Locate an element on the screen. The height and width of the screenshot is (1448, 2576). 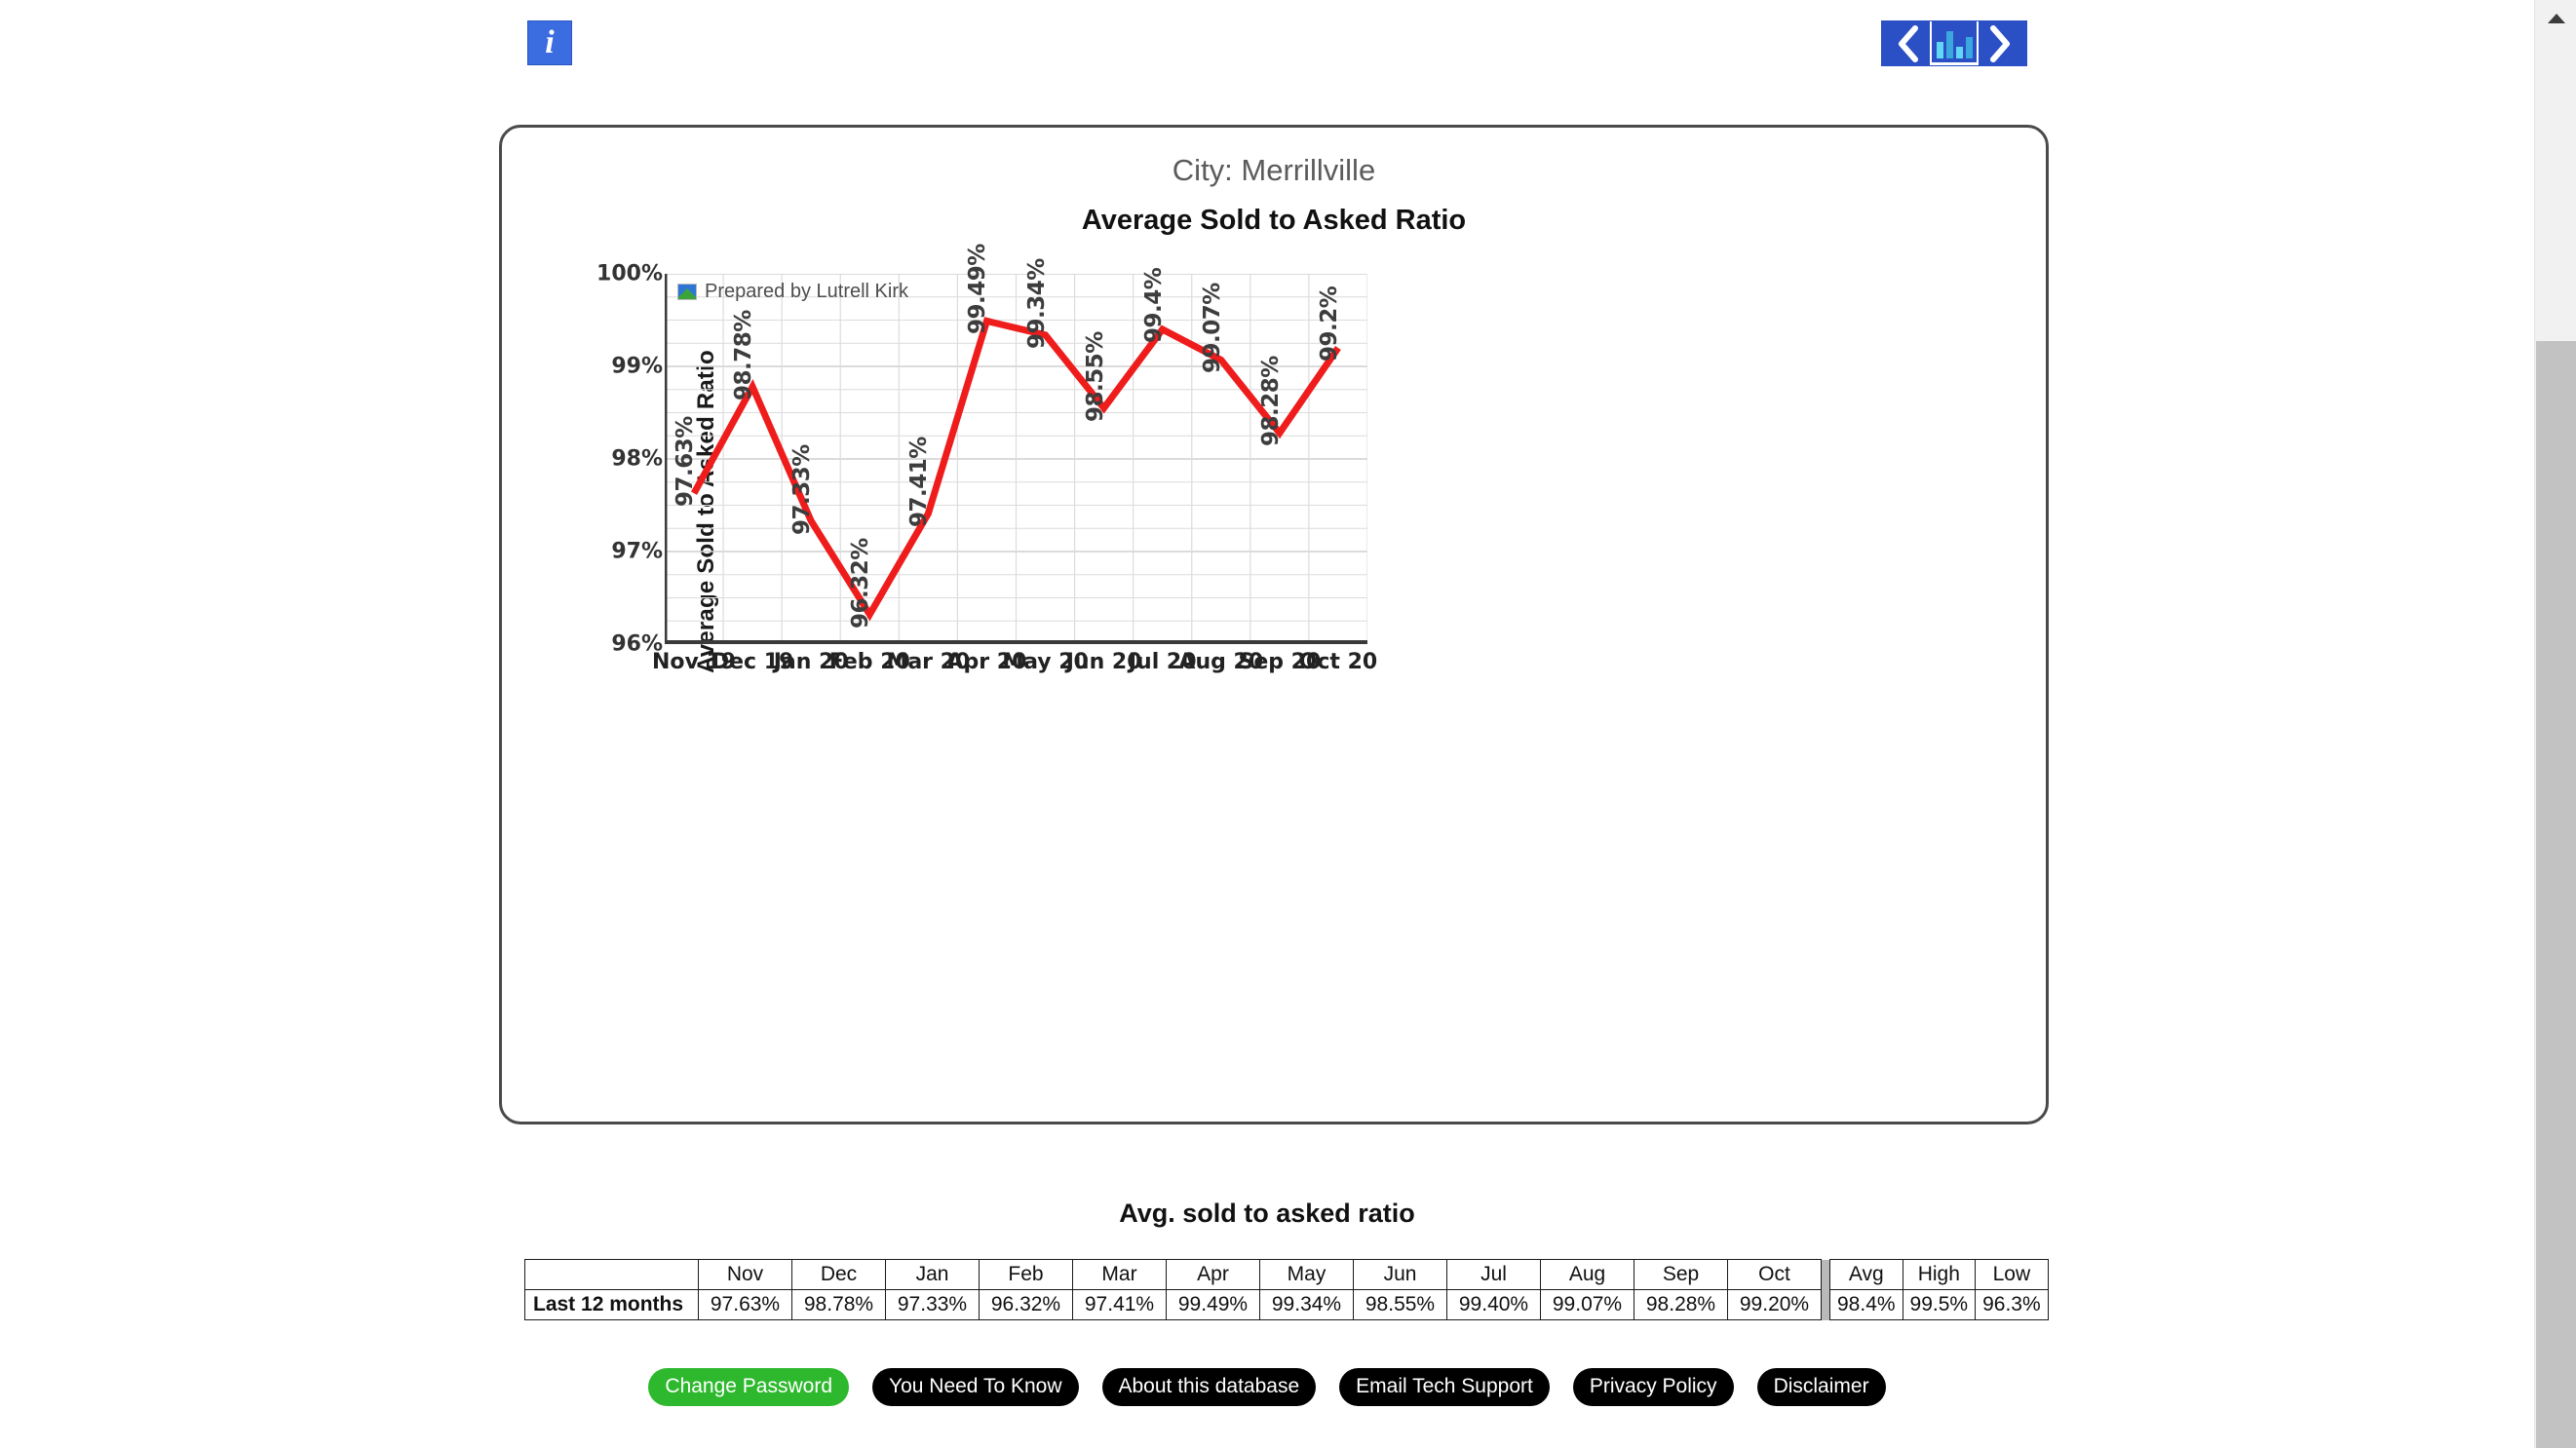
y-axis-tick-label: 97% is located at coordinates (637, 551).